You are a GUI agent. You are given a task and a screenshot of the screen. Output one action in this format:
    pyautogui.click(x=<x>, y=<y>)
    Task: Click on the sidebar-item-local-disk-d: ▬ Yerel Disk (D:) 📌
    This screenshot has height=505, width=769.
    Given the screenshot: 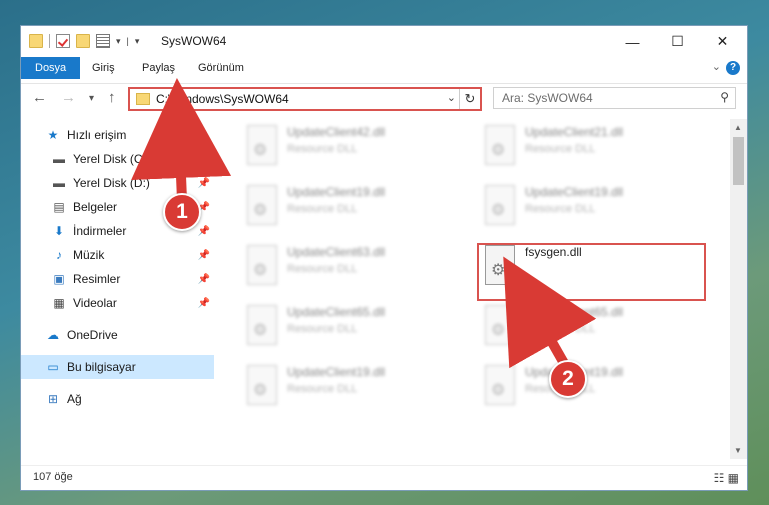 What is the action you would take?
    pyautogui.click(x=117, y=183)
    